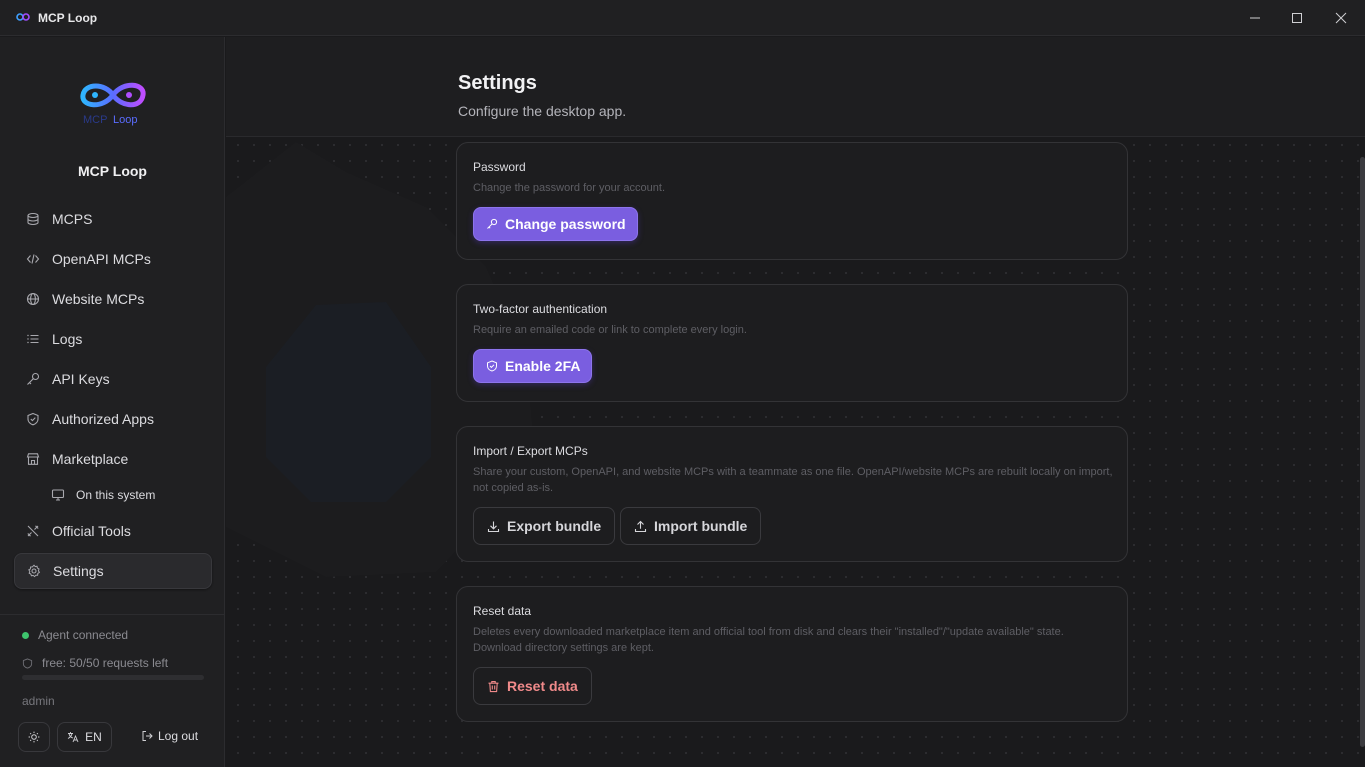 The height and width of the screenshot is (767, 1365). I want to click on logo-text-loop: Loop, so click(125, 120).